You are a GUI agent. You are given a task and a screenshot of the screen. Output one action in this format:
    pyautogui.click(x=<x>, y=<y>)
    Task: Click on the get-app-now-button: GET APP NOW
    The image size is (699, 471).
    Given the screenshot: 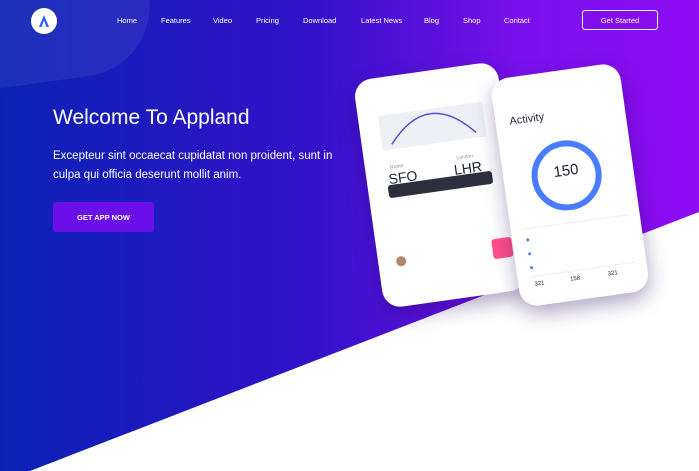 What is the action you would take?
    pyautogui.click(x=103, y=217)
    